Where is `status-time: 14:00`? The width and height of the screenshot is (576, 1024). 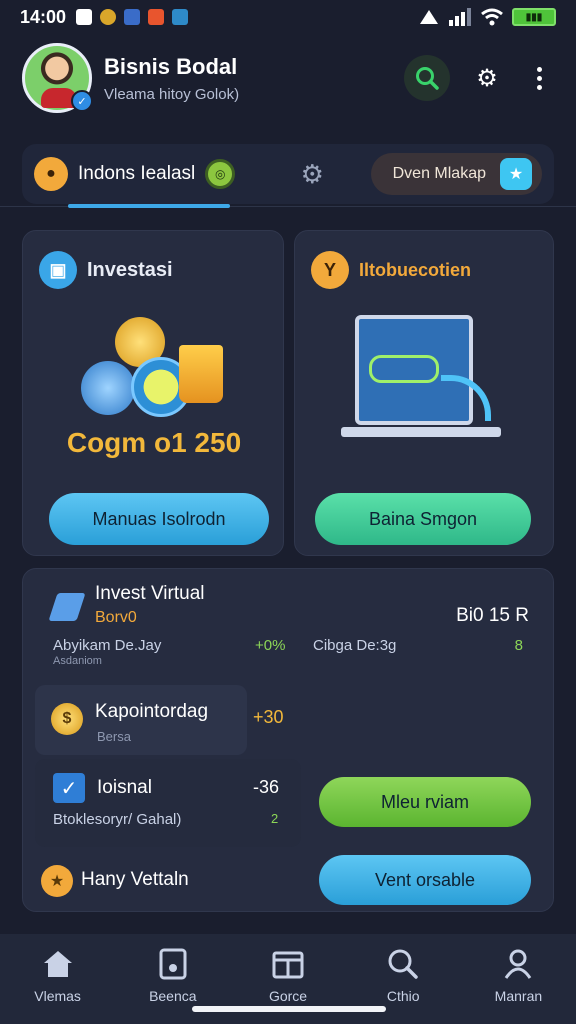
status-time: 14:00 is located at coordinates (43, 16).